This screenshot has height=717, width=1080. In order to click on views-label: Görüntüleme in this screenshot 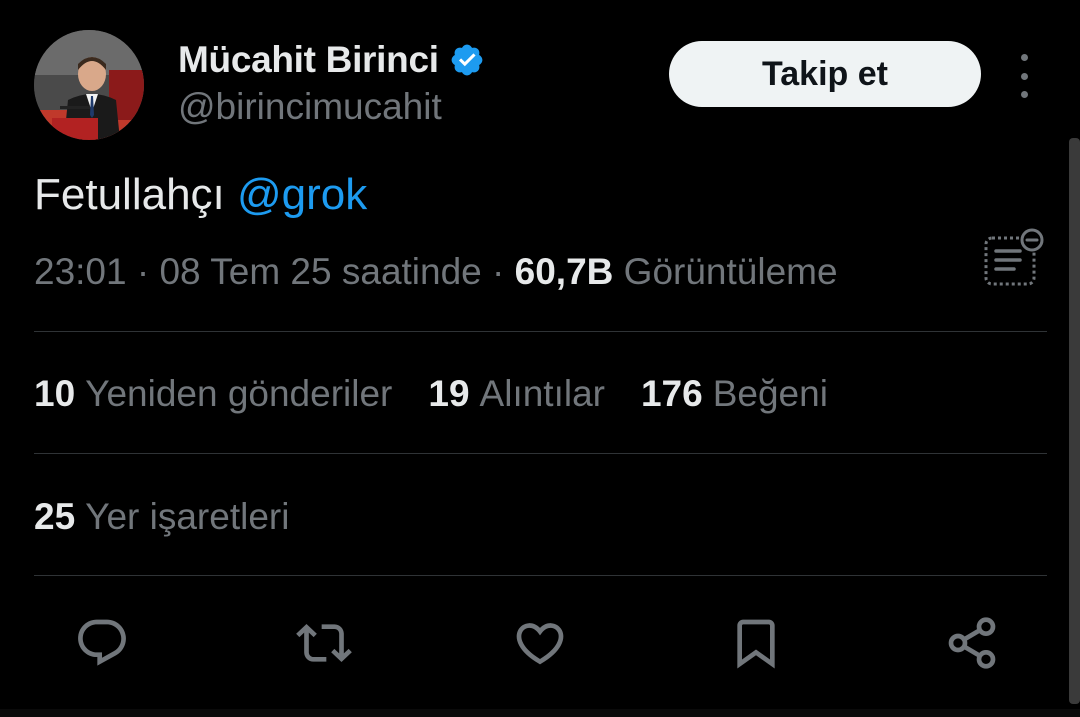, I will do `click(730, 271)`.